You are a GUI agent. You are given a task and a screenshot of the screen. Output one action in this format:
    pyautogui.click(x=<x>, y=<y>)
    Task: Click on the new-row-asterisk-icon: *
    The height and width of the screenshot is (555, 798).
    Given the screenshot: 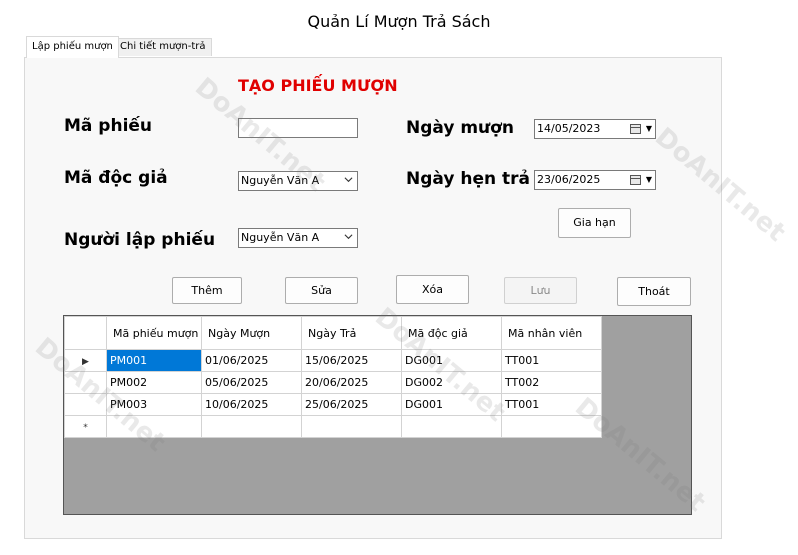 What is the action you would take?
    pyautogui.click(x=85, y=428)
    